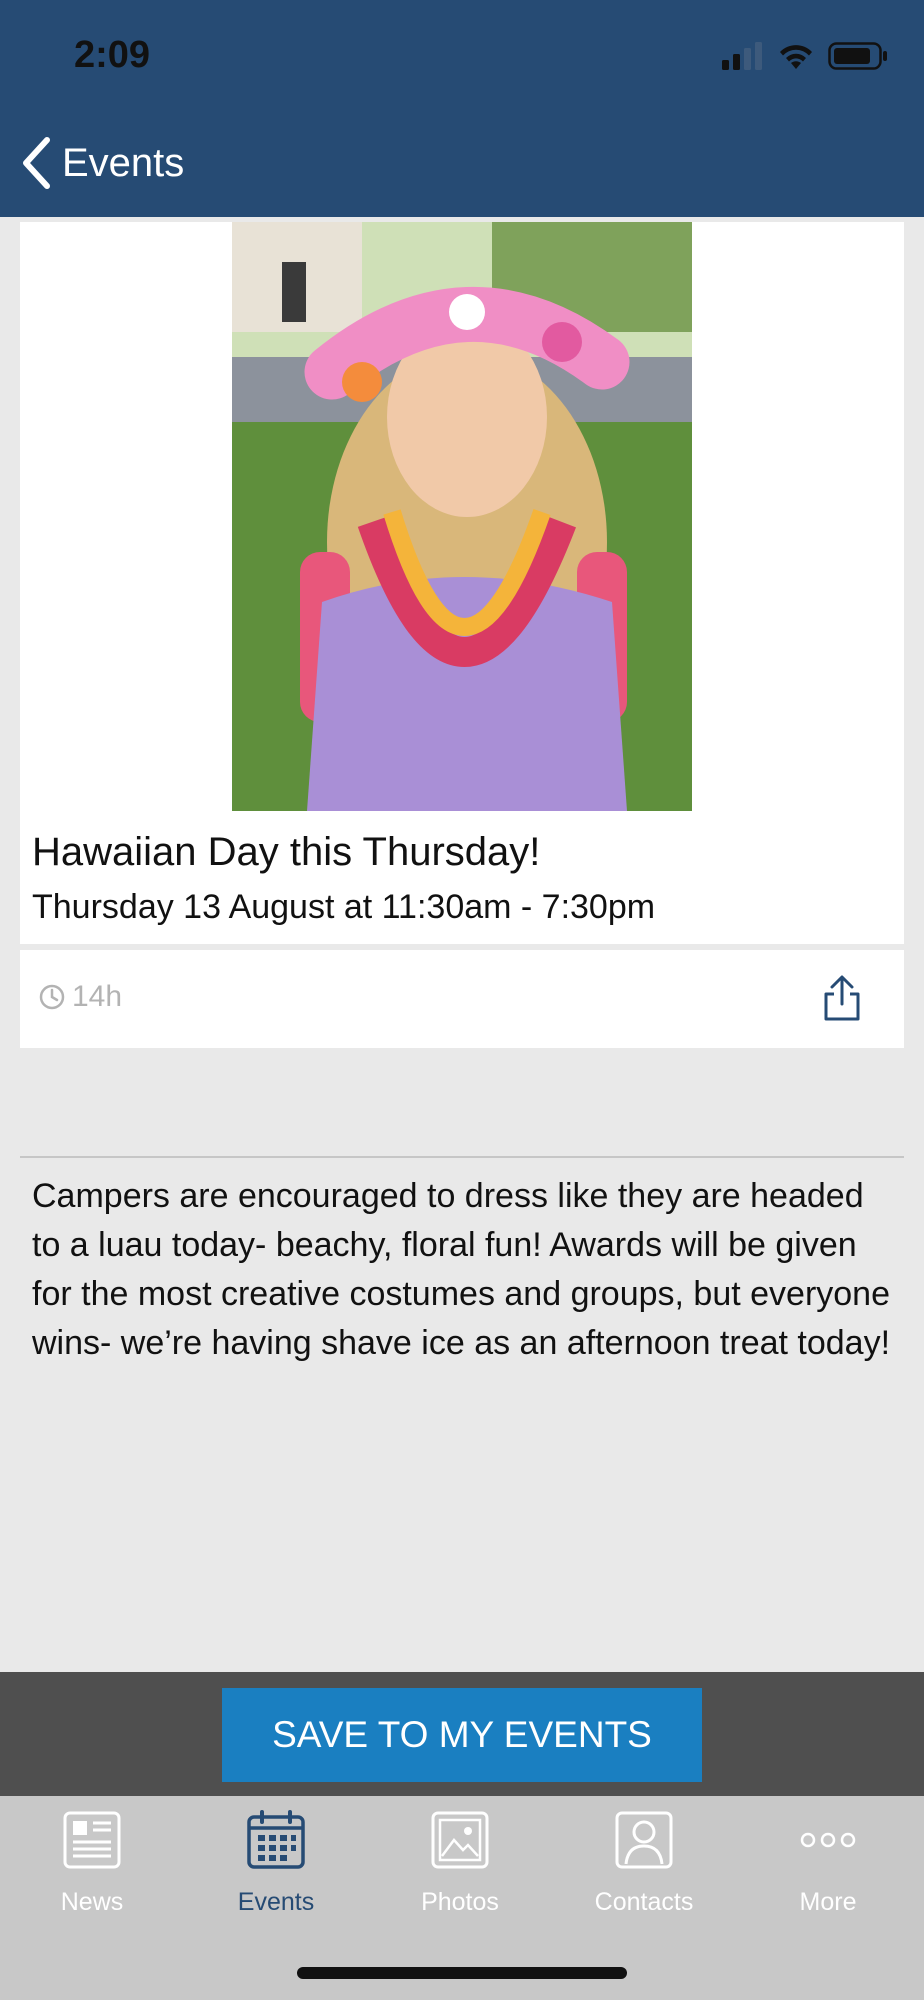 This screenshot has height=2000, width=924. What do you see at coordinates (857, 56) in the screenshot?
I see `battery-icon` at bounding box center [857, 56].